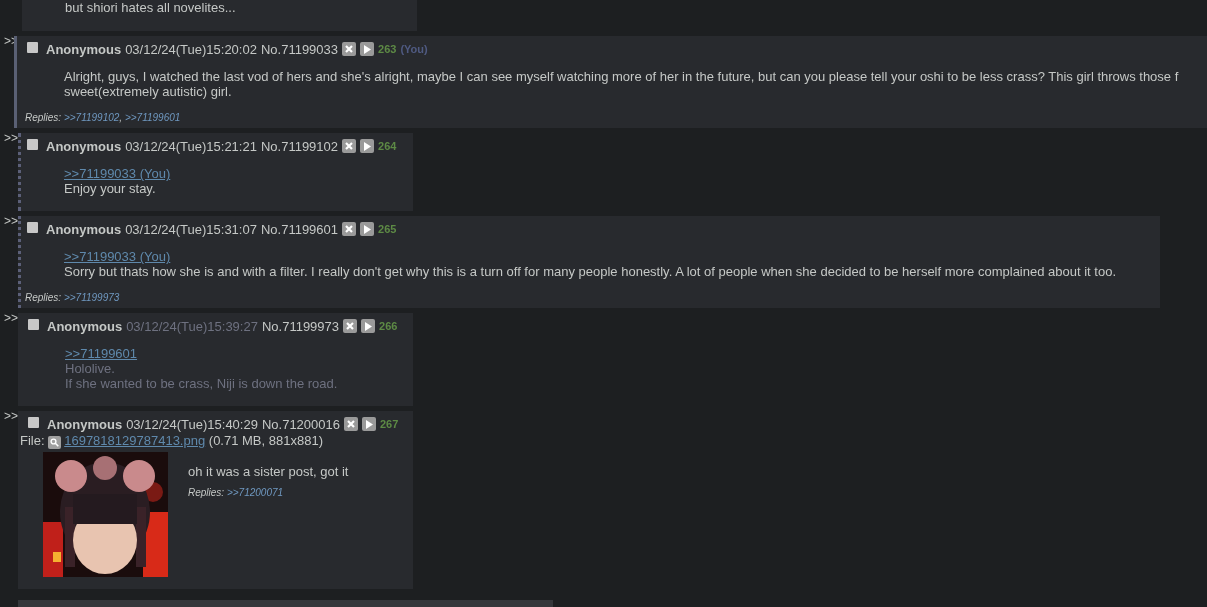 Image resolution: width=1207 pixels, height=607 pixels. I want to click on post-number: No.71199102, so click(299, 146).